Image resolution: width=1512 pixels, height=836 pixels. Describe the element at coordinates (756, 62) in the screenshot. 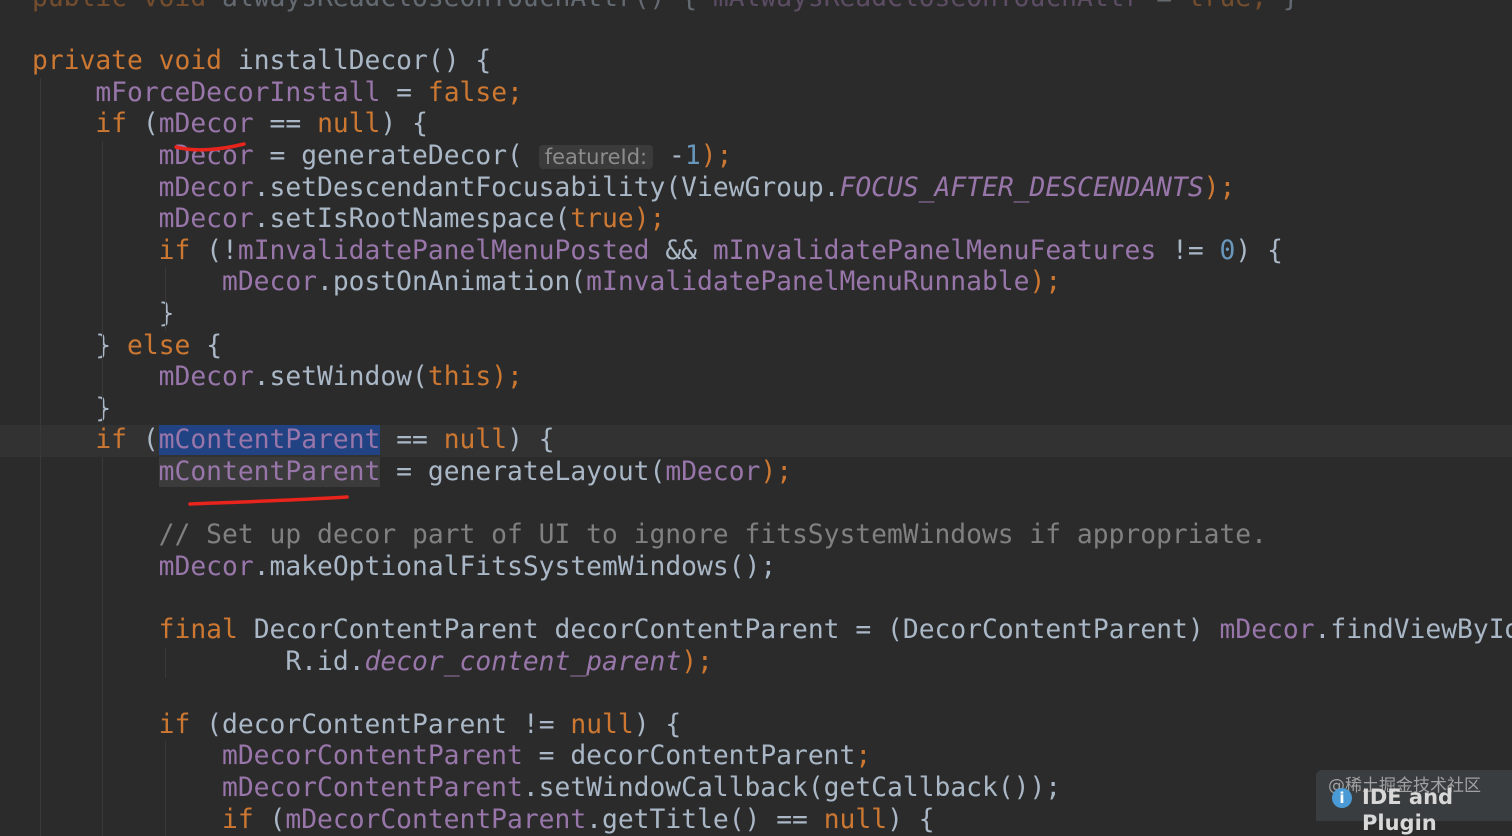

I see `code-line: private void installDecor() {` at that location.